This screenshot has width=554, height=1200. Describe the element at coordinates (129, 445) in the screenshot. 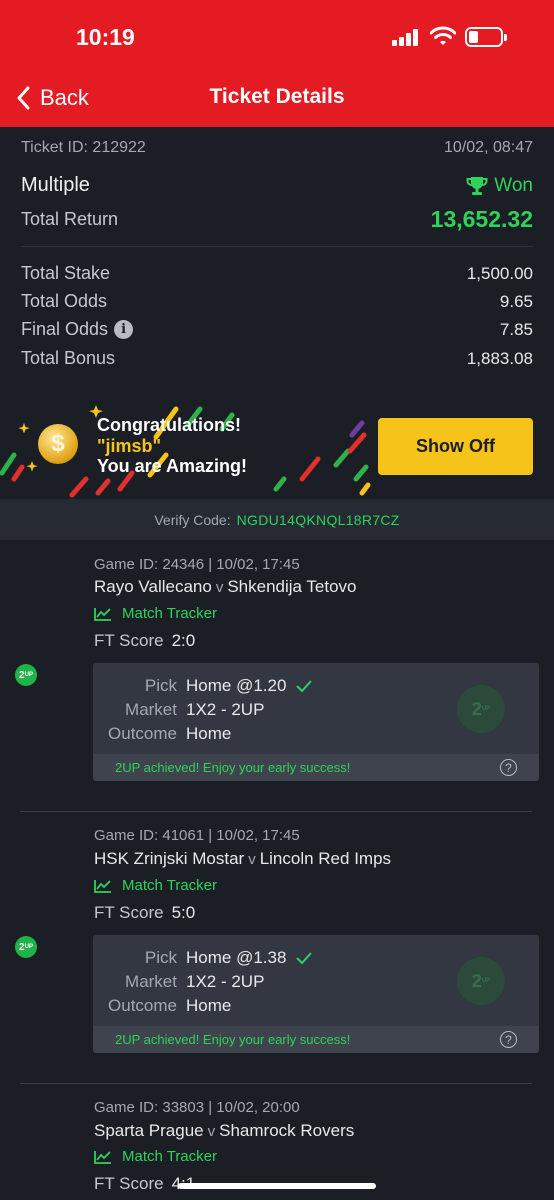

I see `congrats-username: "jimsb"` at that location.